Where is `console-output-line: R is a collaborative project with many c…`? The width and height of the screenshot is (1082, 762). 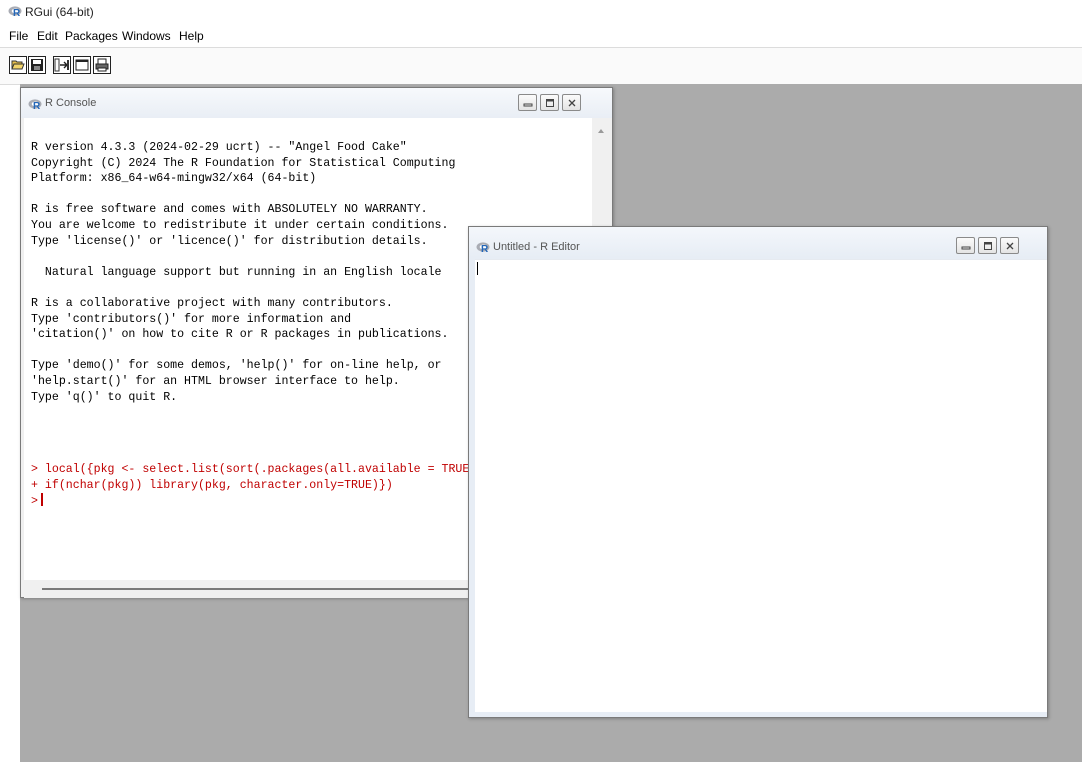 console-output-line: R is a collaborative project with many c… is located at coordinates (212, 303).